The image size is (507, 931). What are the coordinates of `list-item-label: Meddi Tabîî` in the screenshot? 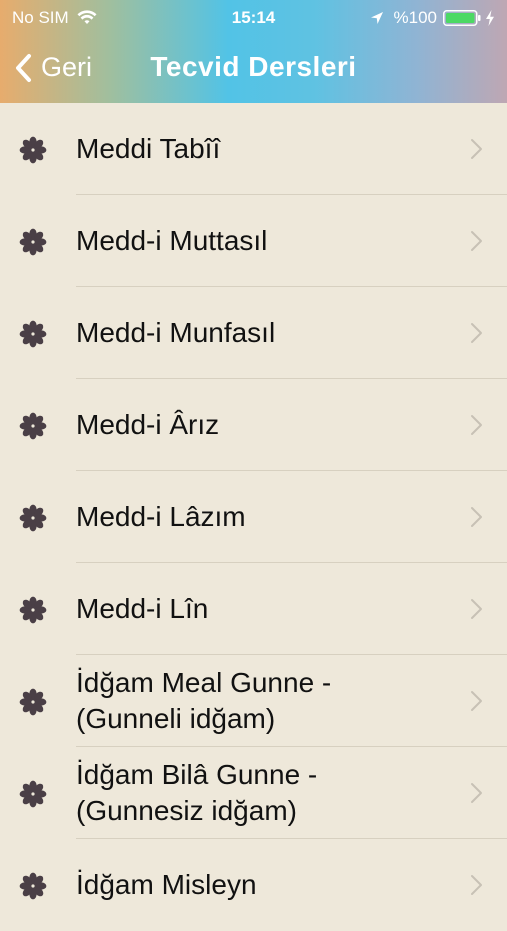 It's located at (261, 149).